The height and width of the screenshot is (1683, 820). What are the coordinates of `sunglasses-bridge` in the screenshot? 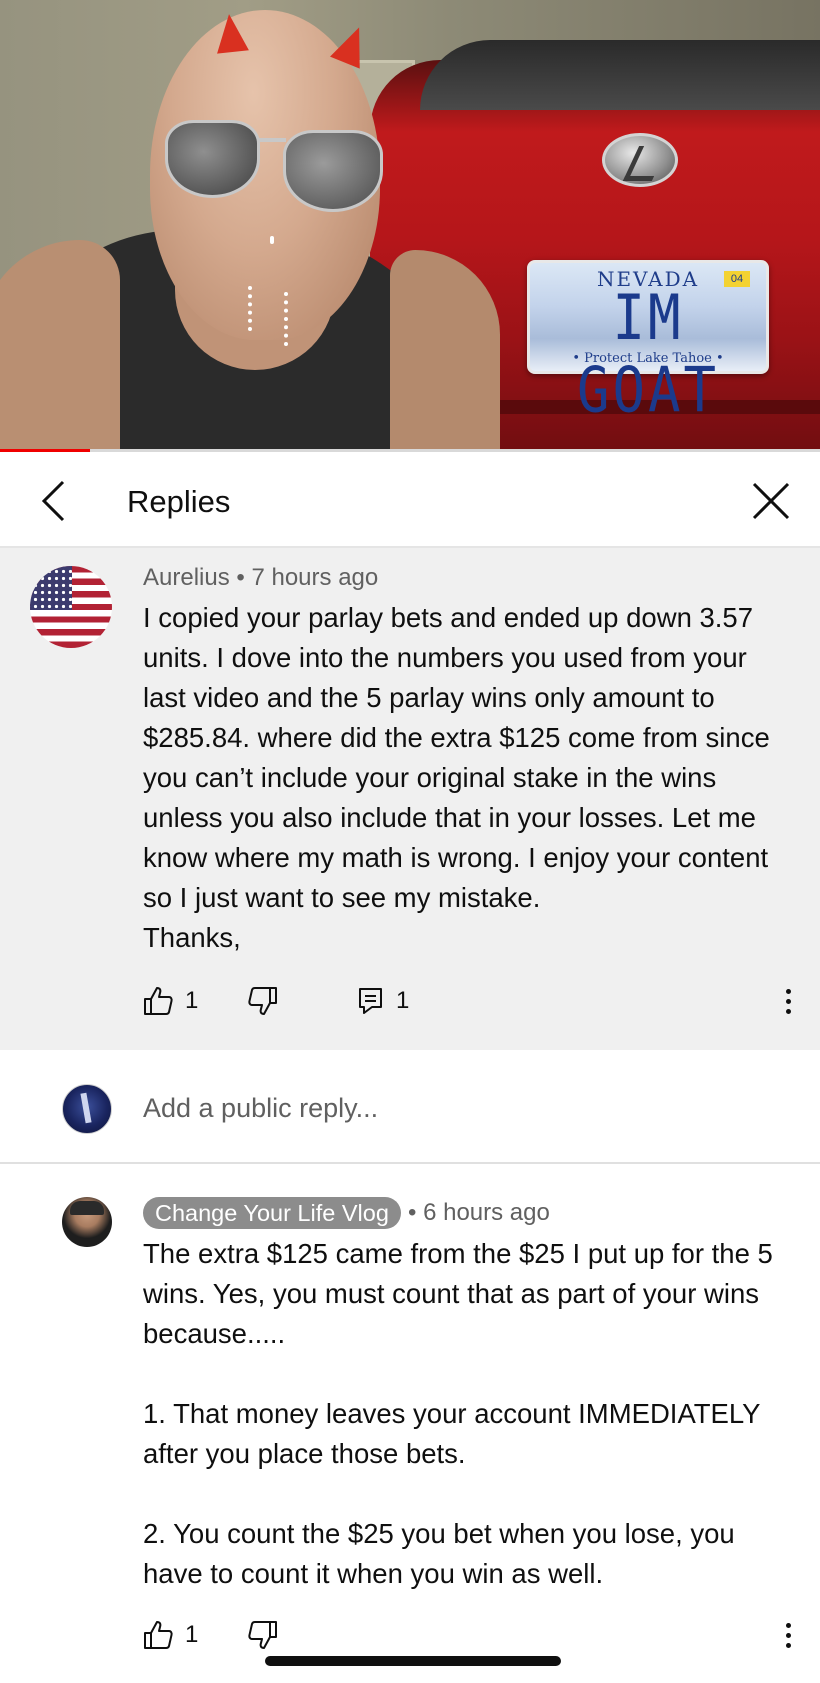 It's located at (272, 140).